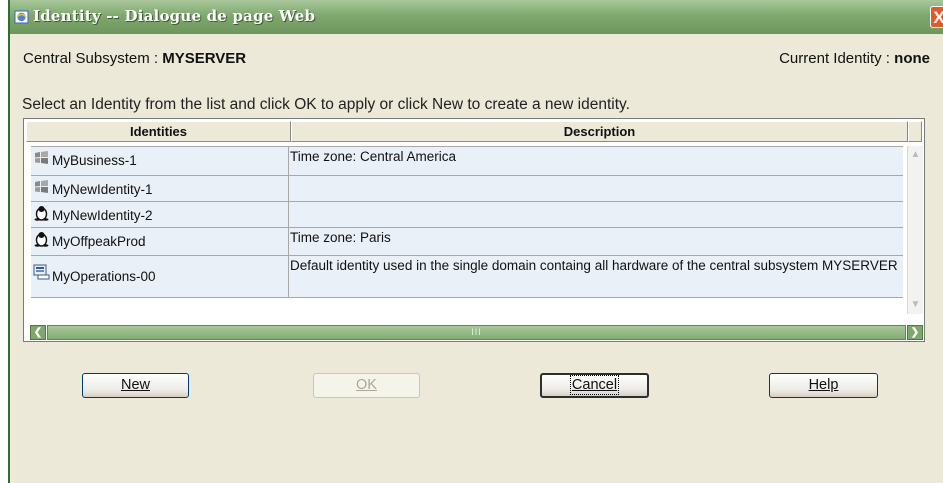 This screenshot has height=483, width=943. I want to click on column-header-filler, so click(915, 131).